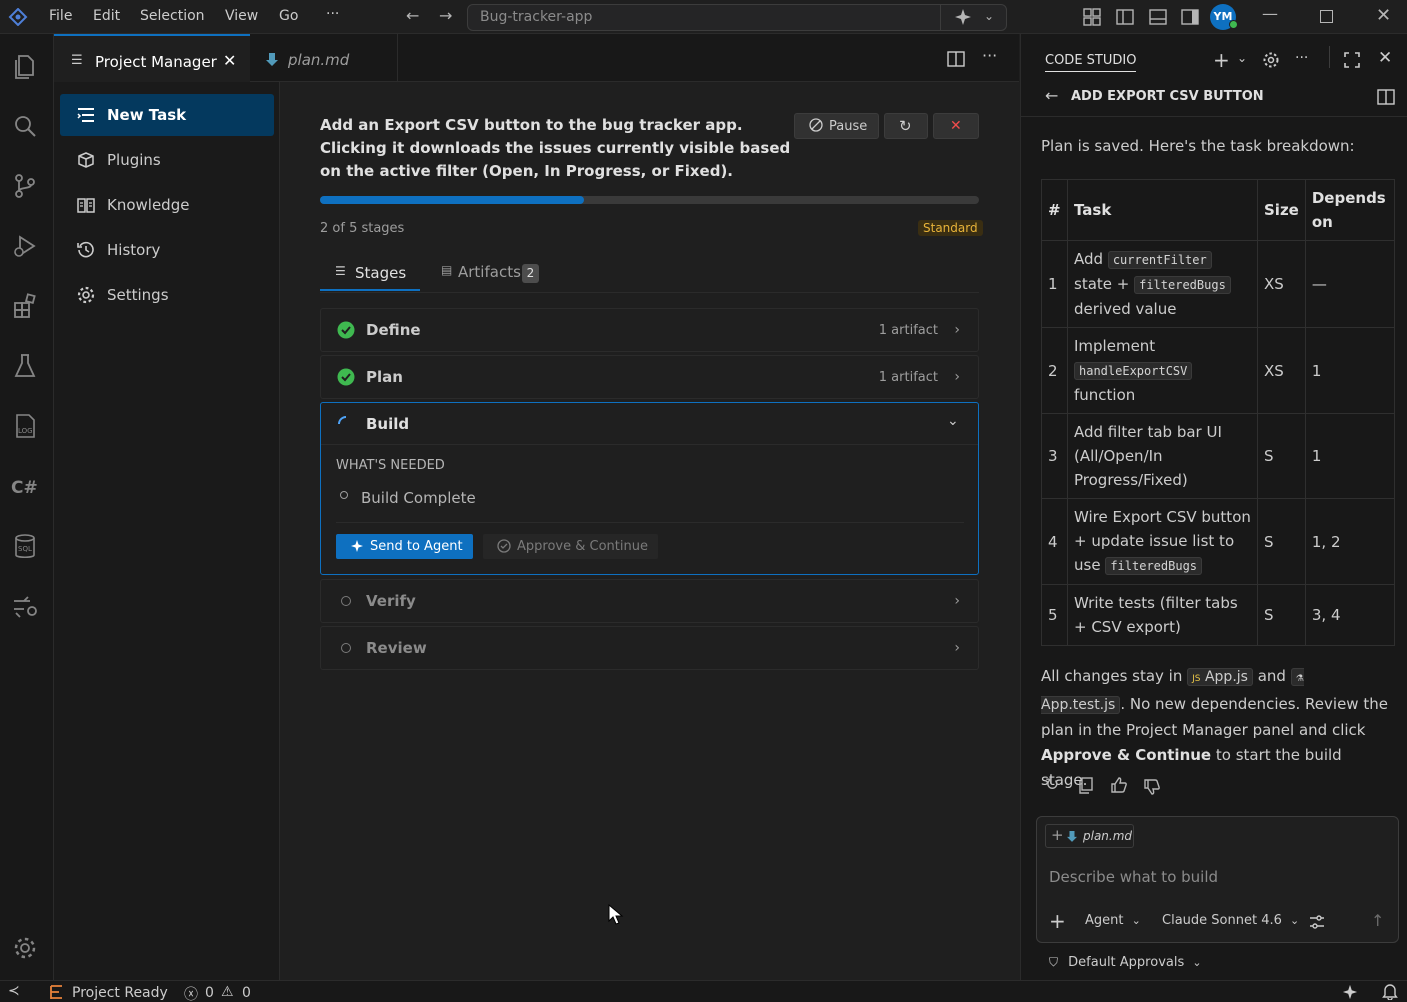 The height and width of the screenshot is (1002, 1407). What do you see at coordinates (25, 431) in the screenshot?
I see `svg-text: LOG` at bounding box center [25, 431].